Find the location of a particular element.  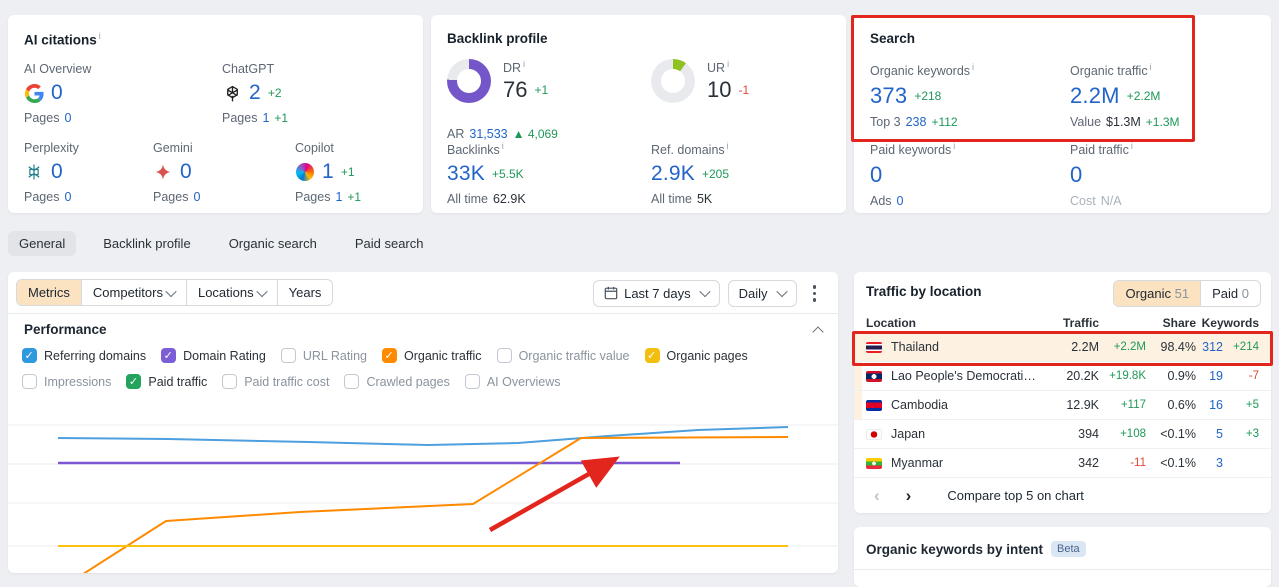

dr-value: 76 is located at coordinates (515, 90).